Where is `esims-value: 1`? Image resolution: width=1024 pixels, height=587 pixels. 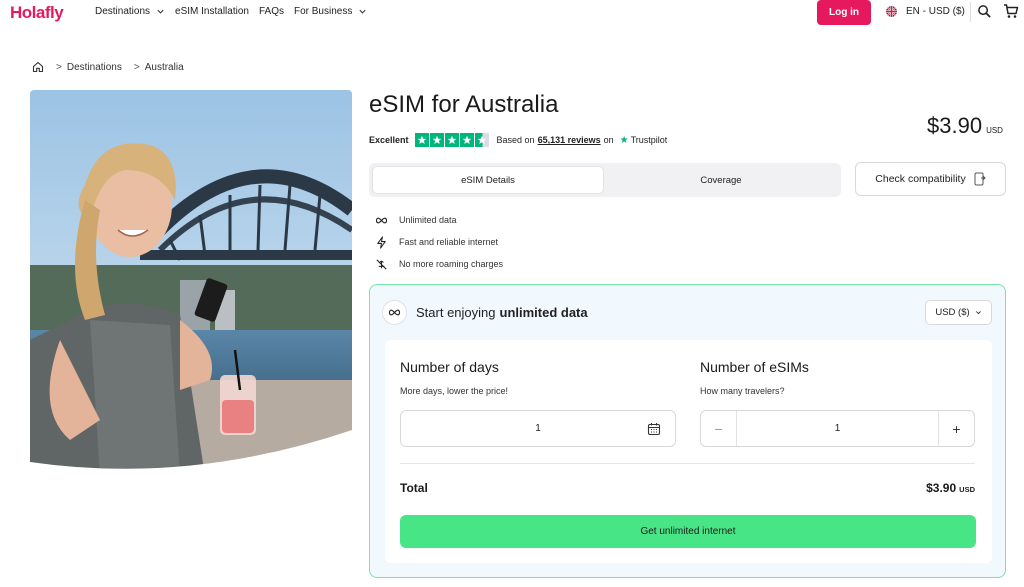
esims-value: 1 is located at coordinates (837, 428).